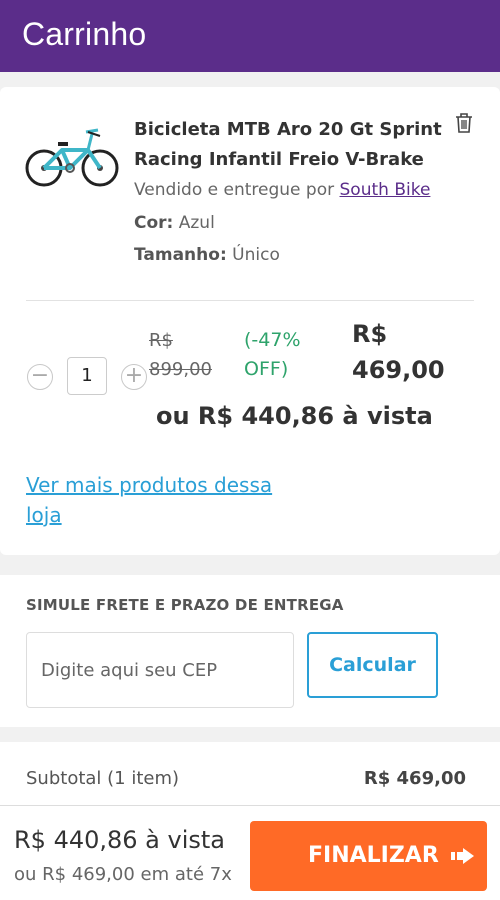 The width and height of the screenshot is (500, 900). Describe the element at coordinates (294, 416) in the screenshot. I see `cash-price: ou R$ 440,86 à vista` at that location.